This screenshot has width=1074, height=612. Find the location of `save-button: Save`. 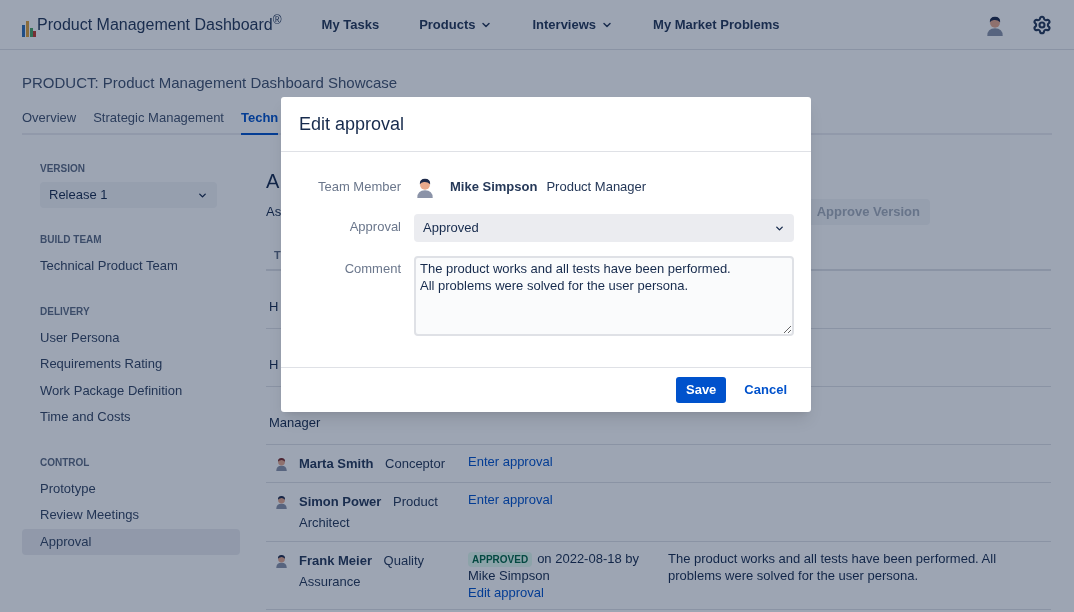

save-button: Save is located at coordinates (701, 390).